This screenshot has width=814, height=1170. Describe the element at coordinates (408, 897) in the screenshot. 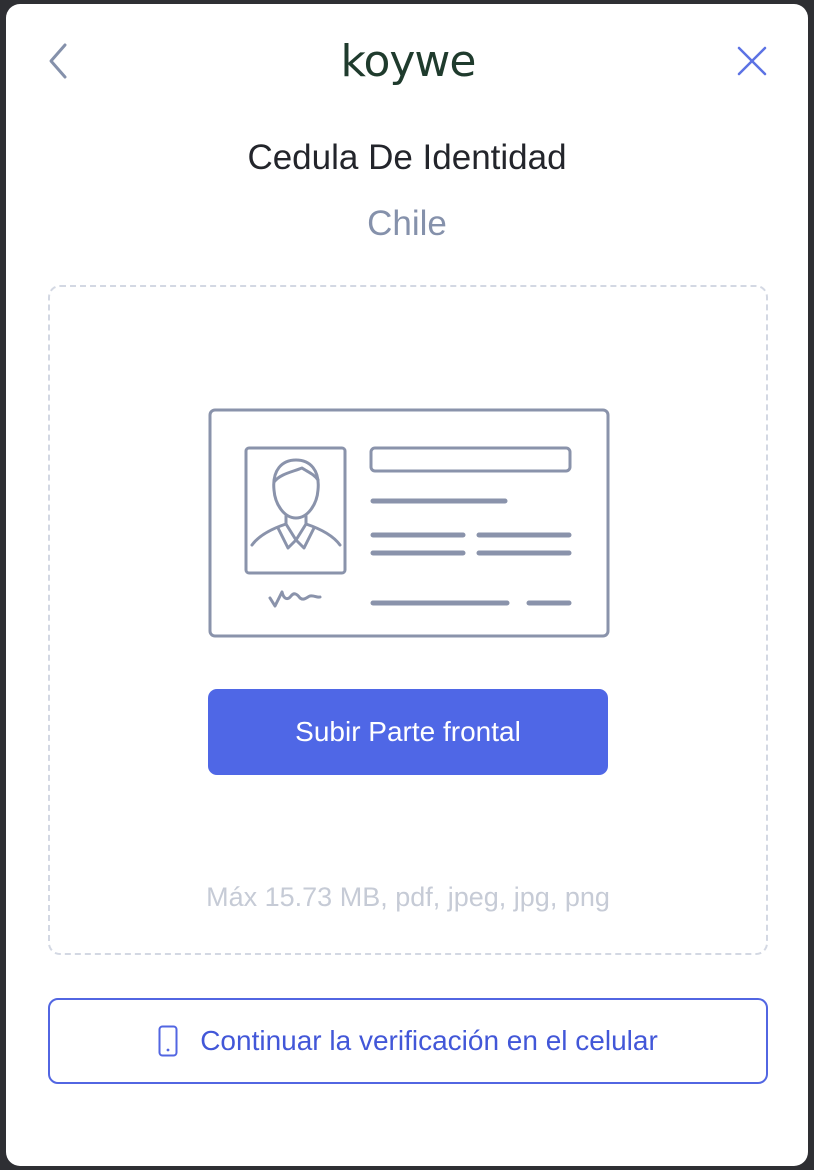

I see `file-requirements-hint: Máx 15.73 MB, pdf, jpeg, jpg, png` at that location.